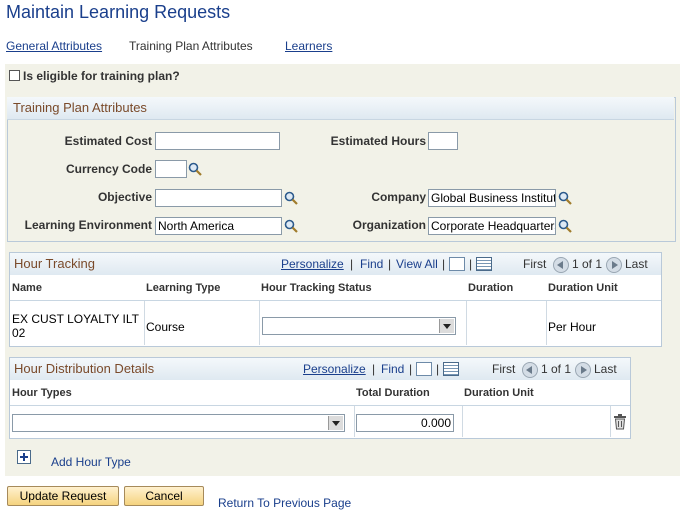  I want to click on name-cell: EX CUST LOYALTY ILT 02, so click(77, 323).